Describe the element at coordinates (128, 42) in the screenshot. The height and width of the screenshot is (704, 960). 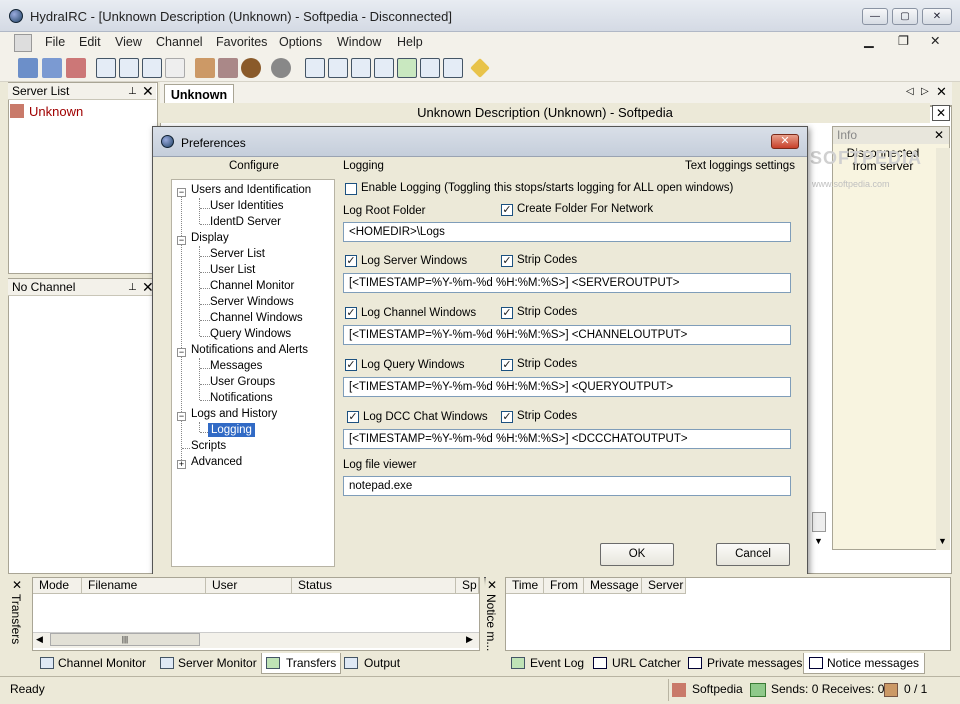
I see `menu-view: View` at that location.